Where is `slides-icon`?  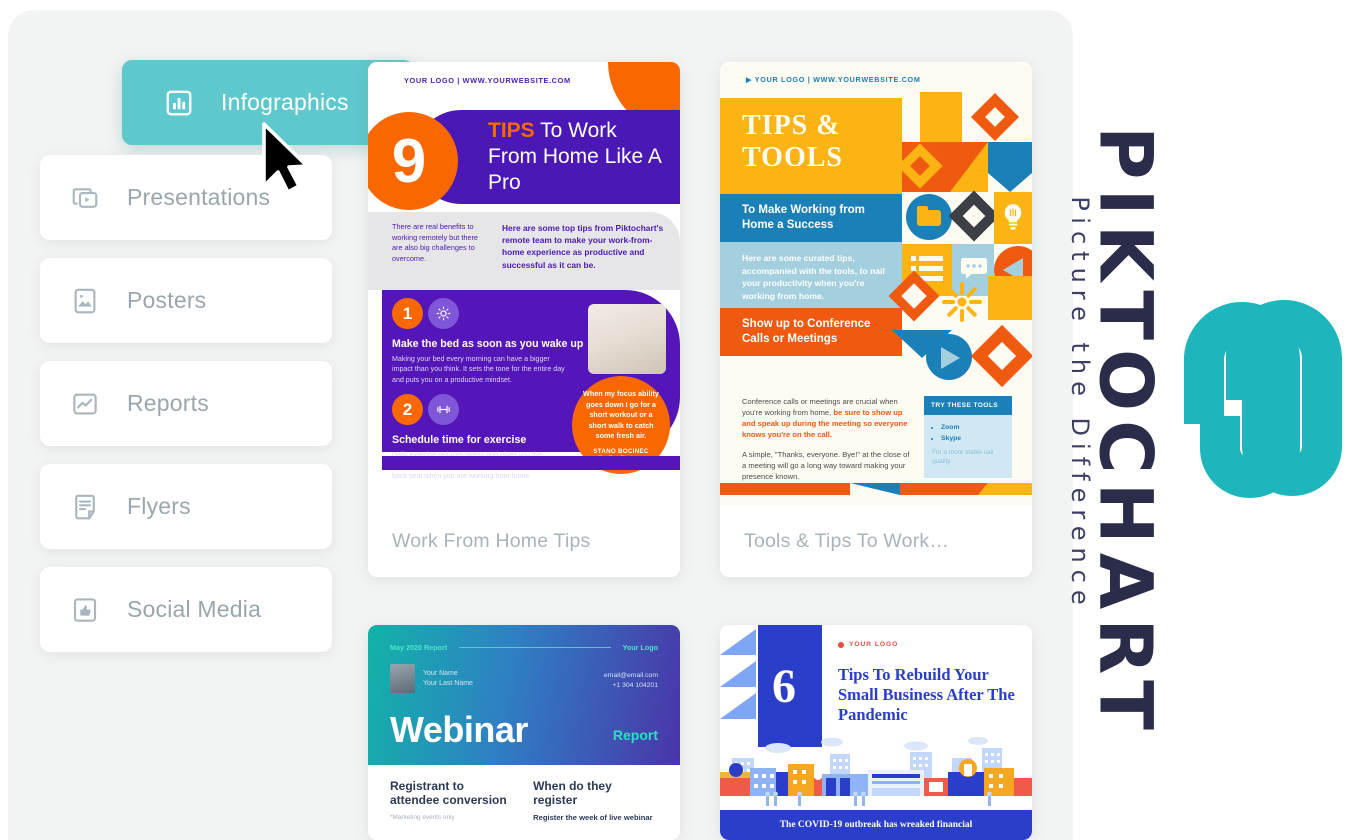 slides-icon is located at coordinates (85, 198).